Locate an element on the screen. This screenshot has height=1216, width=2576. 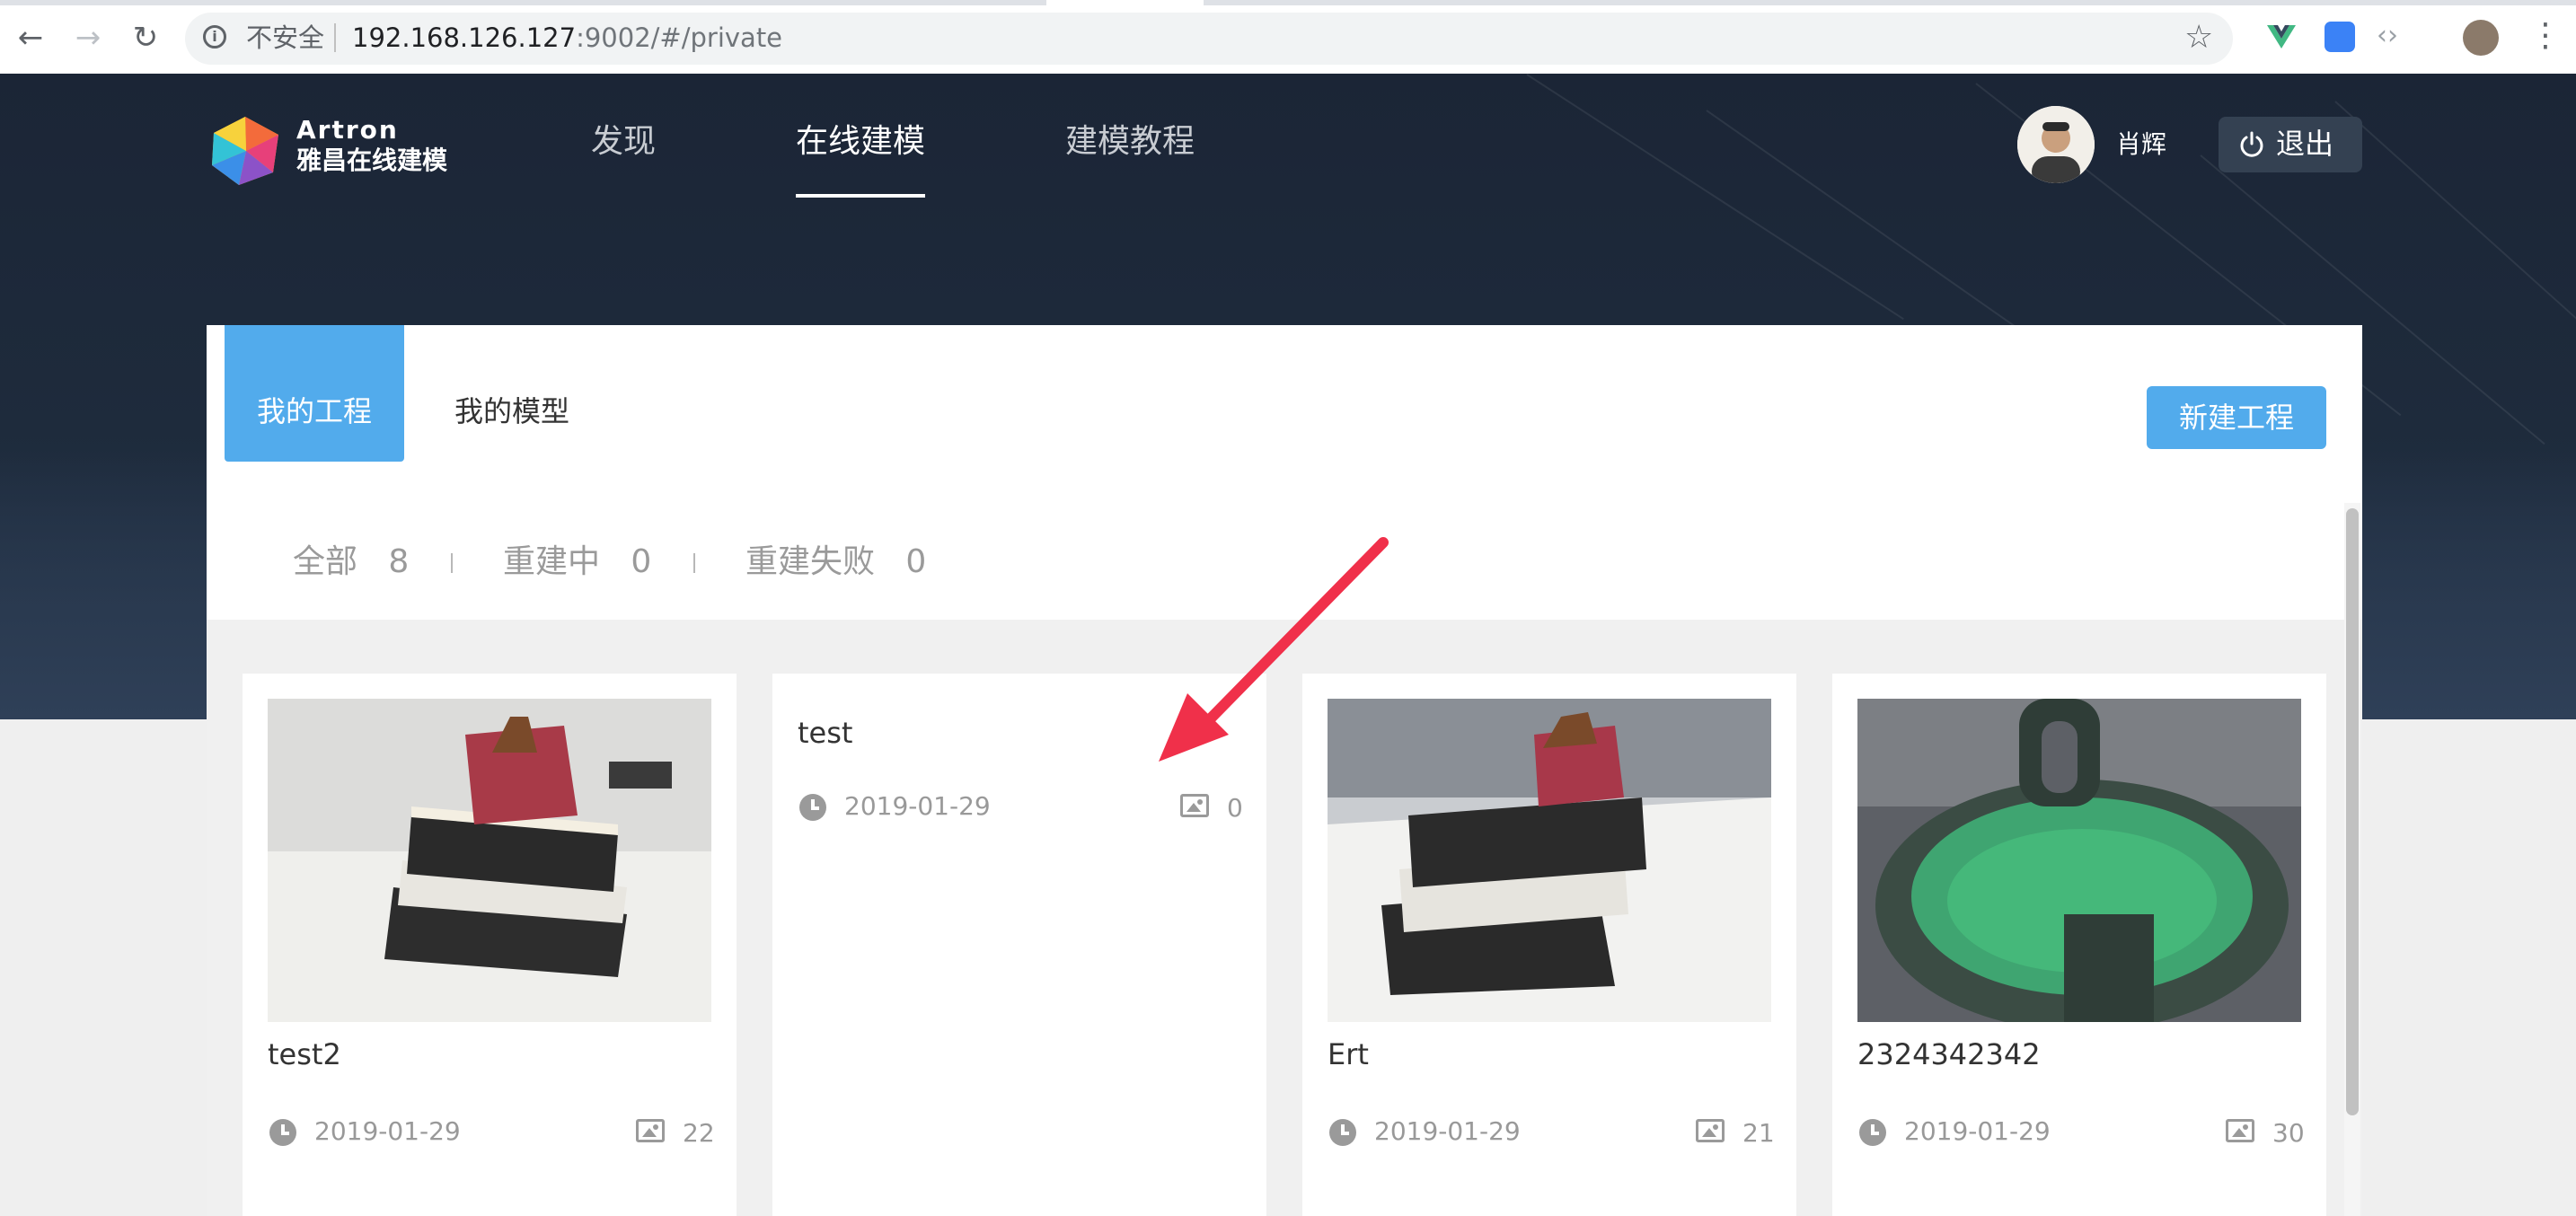
image-count: 30 is located at coordinates (2288, 1133).